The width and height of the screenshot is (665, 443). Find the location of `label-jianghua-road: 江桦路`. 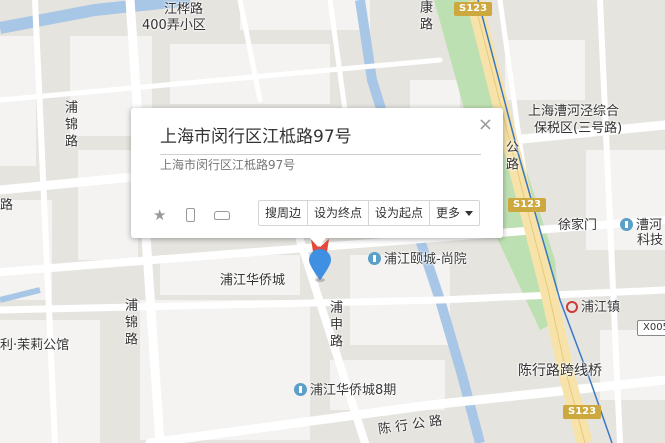

label-jianghua-road: 江桦路 is located at coordinates (184, 9).